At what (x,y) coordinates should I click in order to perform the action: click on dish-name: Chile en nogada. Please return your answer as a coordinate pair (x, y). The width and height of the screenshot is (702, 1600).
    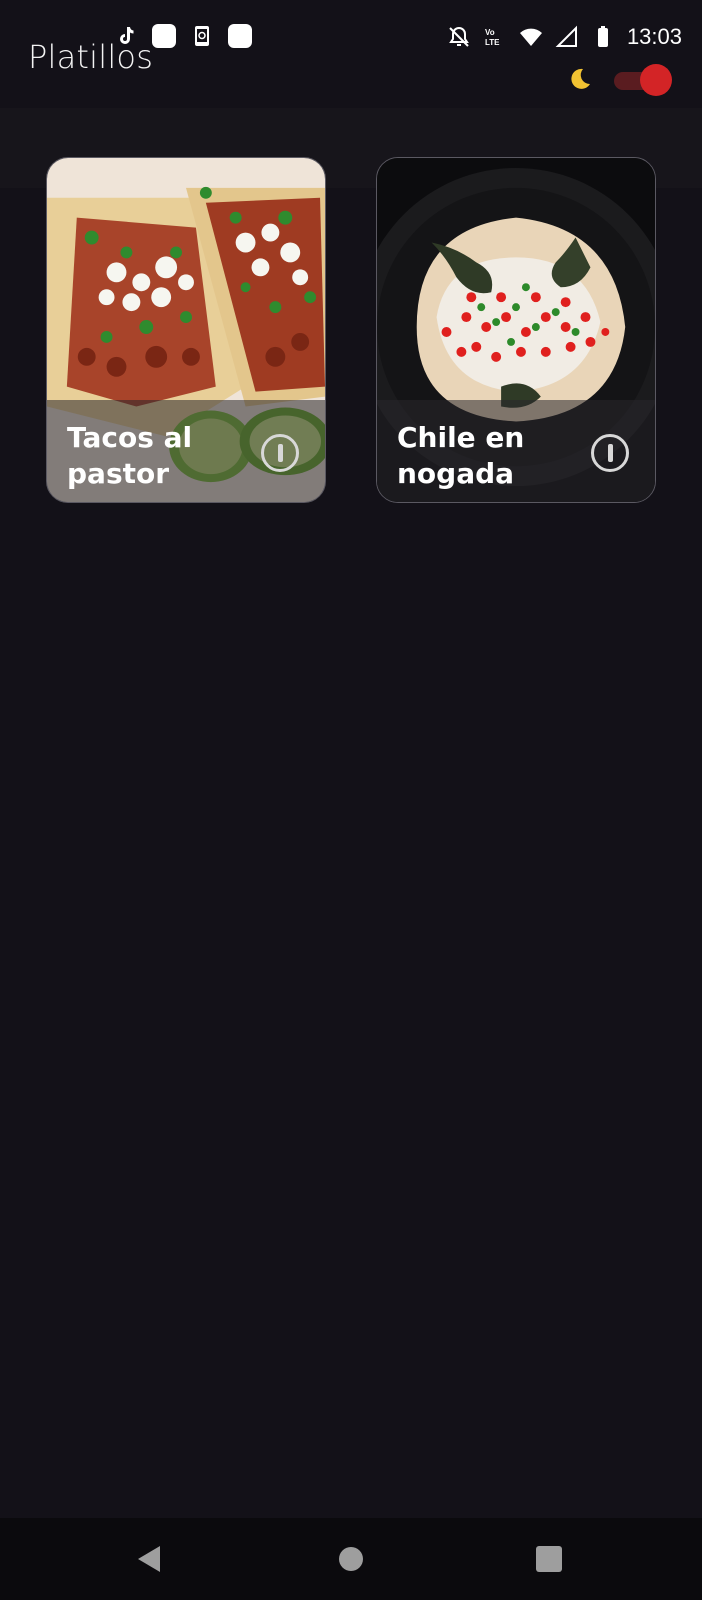
    Looking at the image, I should click on (461, 455).